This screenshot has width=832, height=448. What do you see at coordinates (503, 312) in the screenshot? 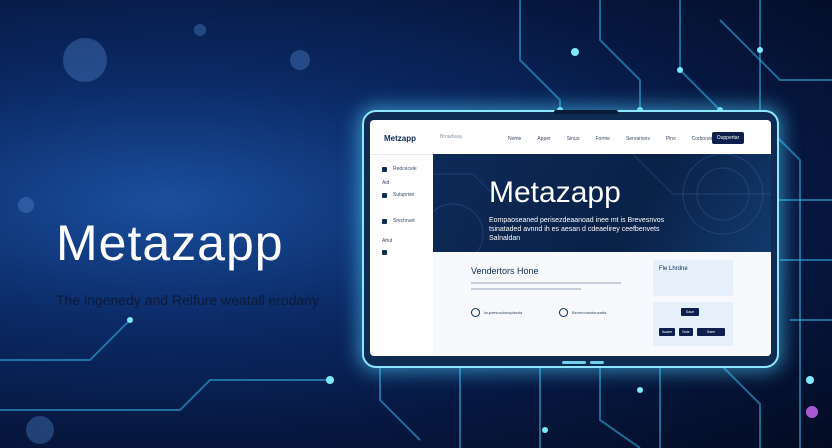
I see `feature-card-label: Ieupresocdonaplseda` at bounding box center [503, 312].